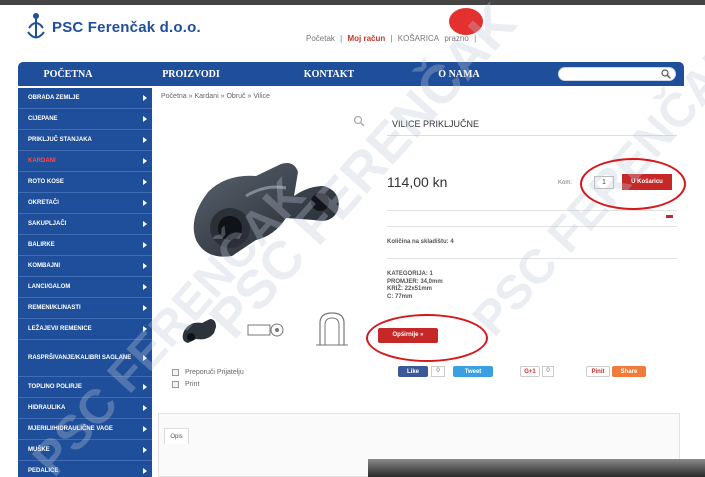 This screenshot has width=705, height=477. I want to click on sidebar-item-muske: MUŠKE, so click(85, 450).